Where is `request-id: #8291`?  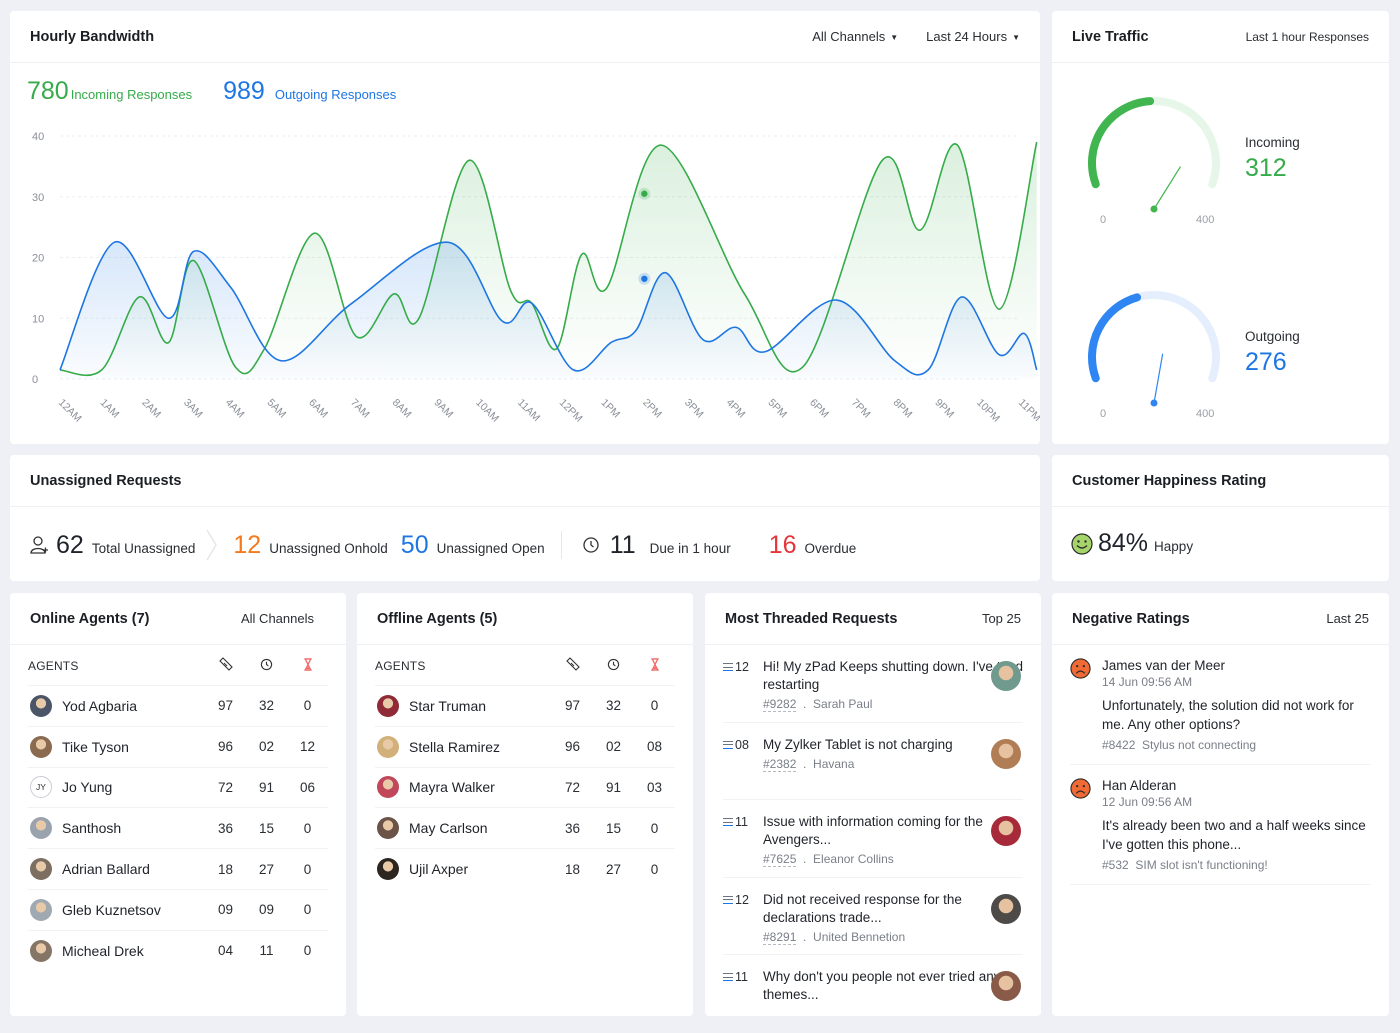
request-id: #8291 is located at coordinates (780, 937).